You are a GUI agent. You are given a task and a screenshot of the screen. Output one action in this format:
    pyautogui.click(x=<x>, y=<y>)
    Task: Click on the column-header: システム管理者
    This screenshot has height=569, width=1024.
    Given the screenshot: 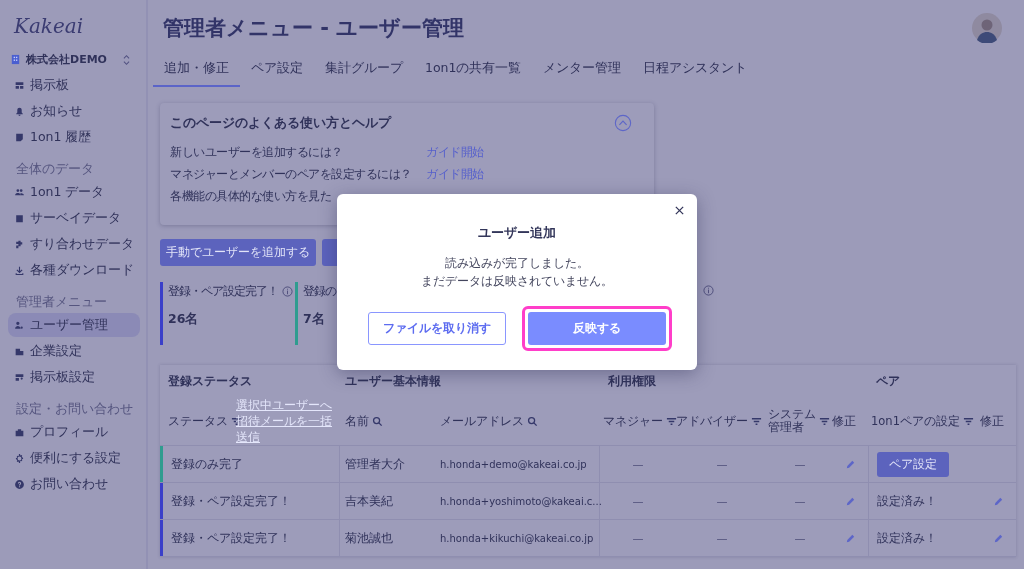 What is the action you would take?
    pyautogui.click(x=792, y=421)
    